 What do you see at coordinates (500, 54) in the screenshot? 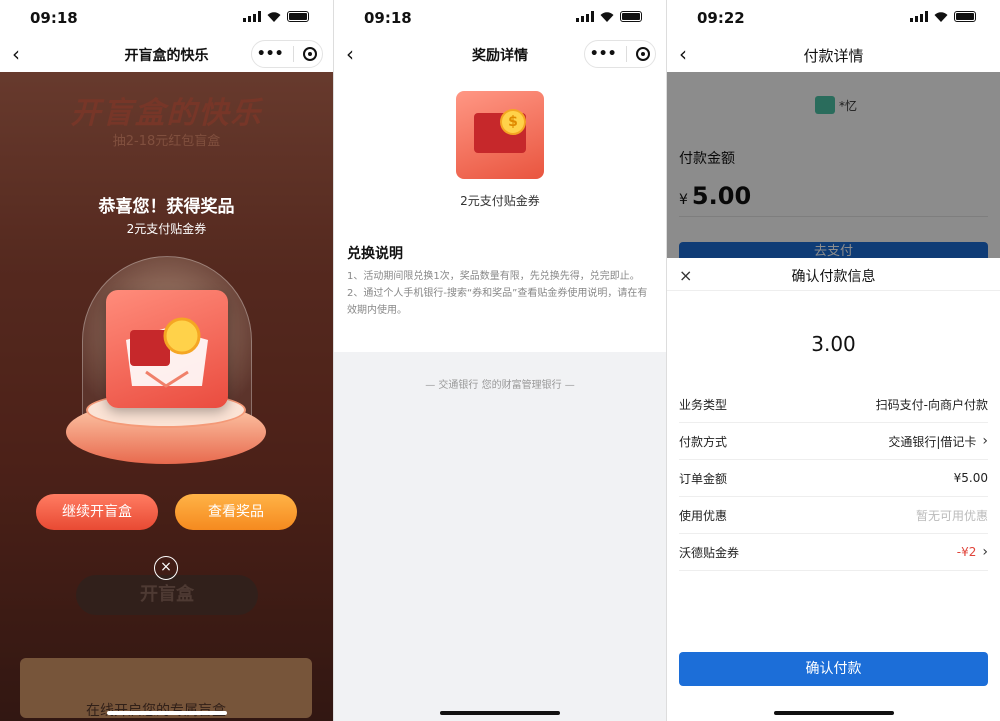
I see `nav-bar: ‹ 奖励详情 •••` at bounding box center [500, 54].